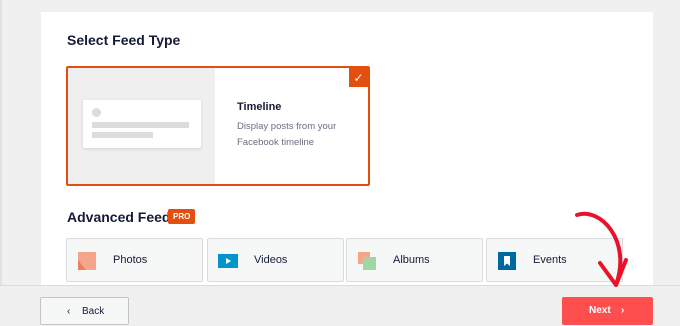 This screenshot has width=680, height=326. I want to click on timeline-preview, so click(141, 126).